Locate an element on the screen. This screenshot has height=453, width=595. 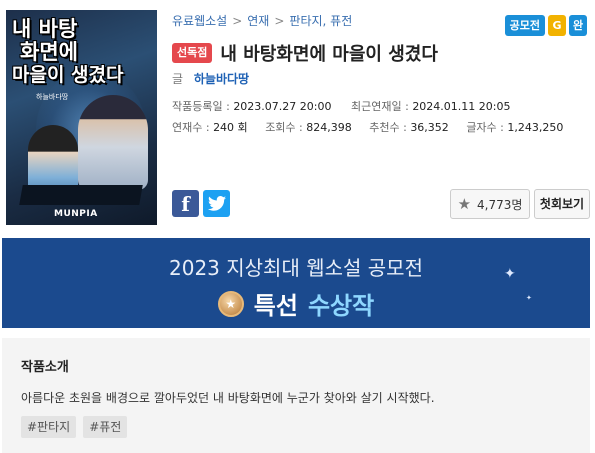
cover-title: 내 바탕 화면에 마을이 생겼다 is located at coordinates (82, 52).